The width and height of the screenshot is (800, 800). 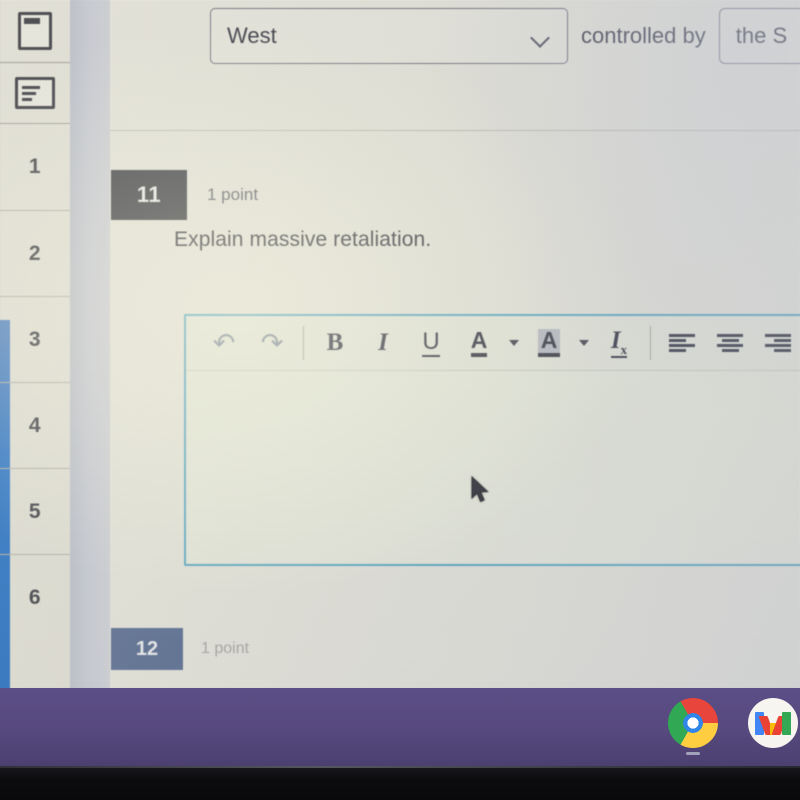 I want to click on question-nav-2: 2, so click(x=35, y=254).